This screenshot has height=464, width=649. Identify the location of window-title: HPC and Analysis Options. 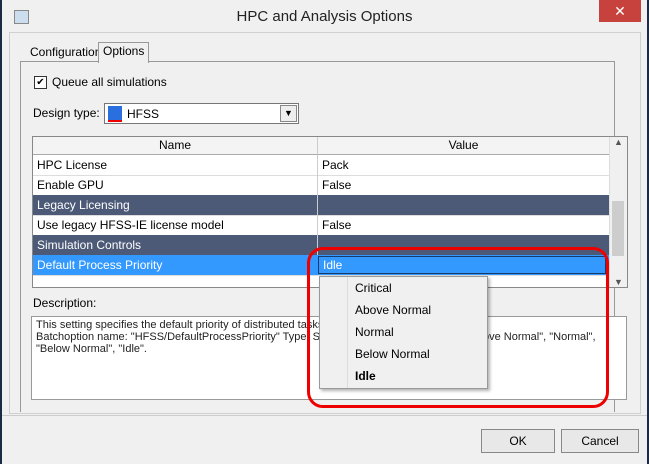
(324, 16).